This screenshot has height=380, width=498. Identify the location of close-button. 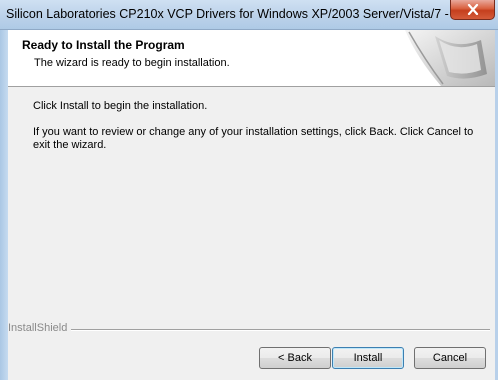
(472, 10).